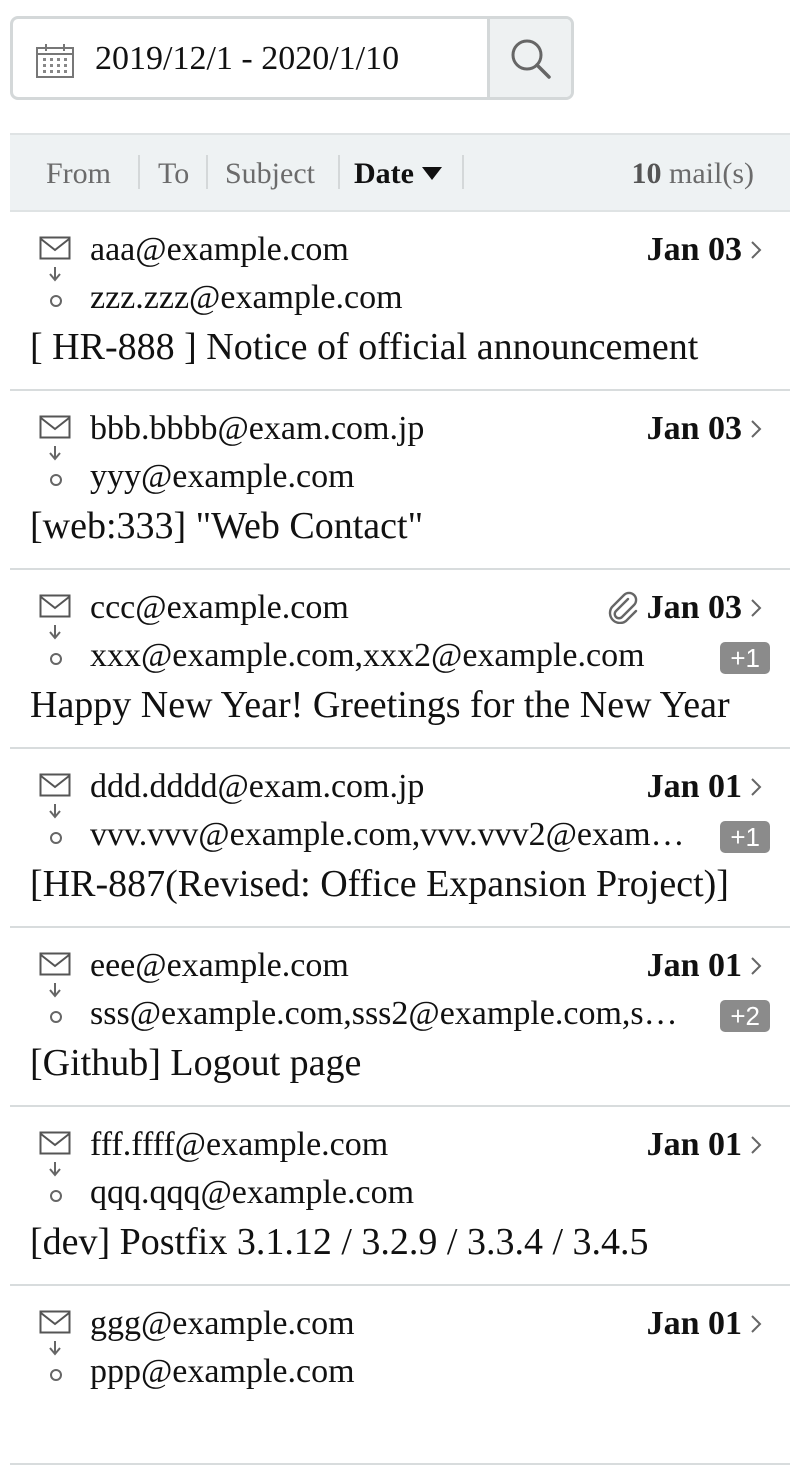 This screenshot has width=800, height=1465. What do you see at coordinates (384, 173) in the screenshot?
I see `sort-date-label: Date` at bounding box center [384, 173].